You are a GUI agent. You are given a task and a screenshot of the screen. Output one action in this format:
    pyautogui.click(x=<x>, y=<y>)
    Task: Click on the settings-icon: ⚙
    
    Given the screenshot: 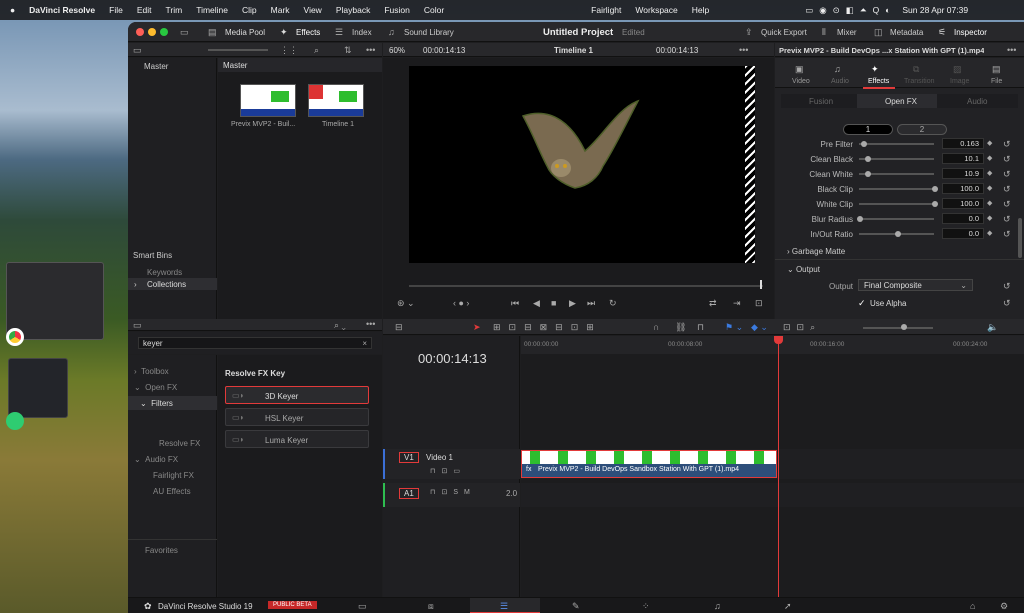 What is the action you would take?
    pyautogui.click(x=1004, y=606)
    